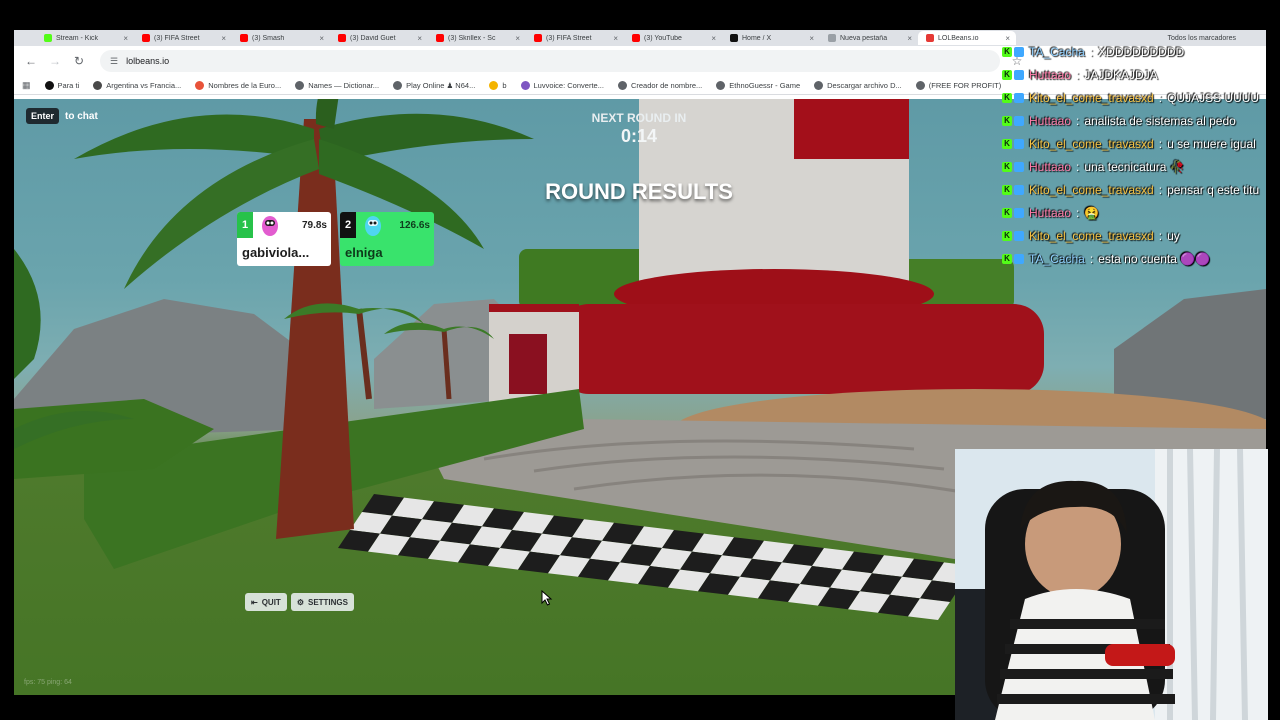  I want to click on chat-username: Huttaao, so click(1050, 212).